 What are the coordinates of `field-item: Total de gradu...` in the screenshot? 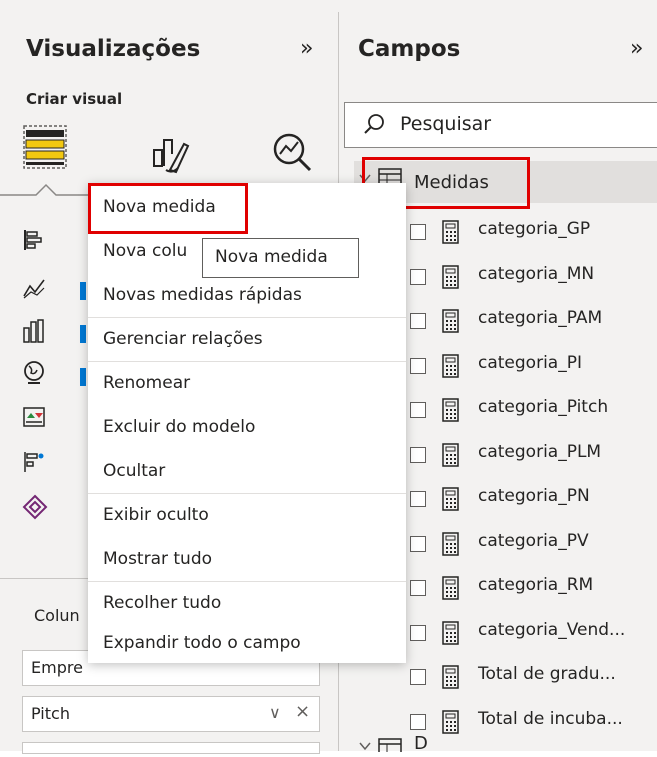 It's located at (533, 679).